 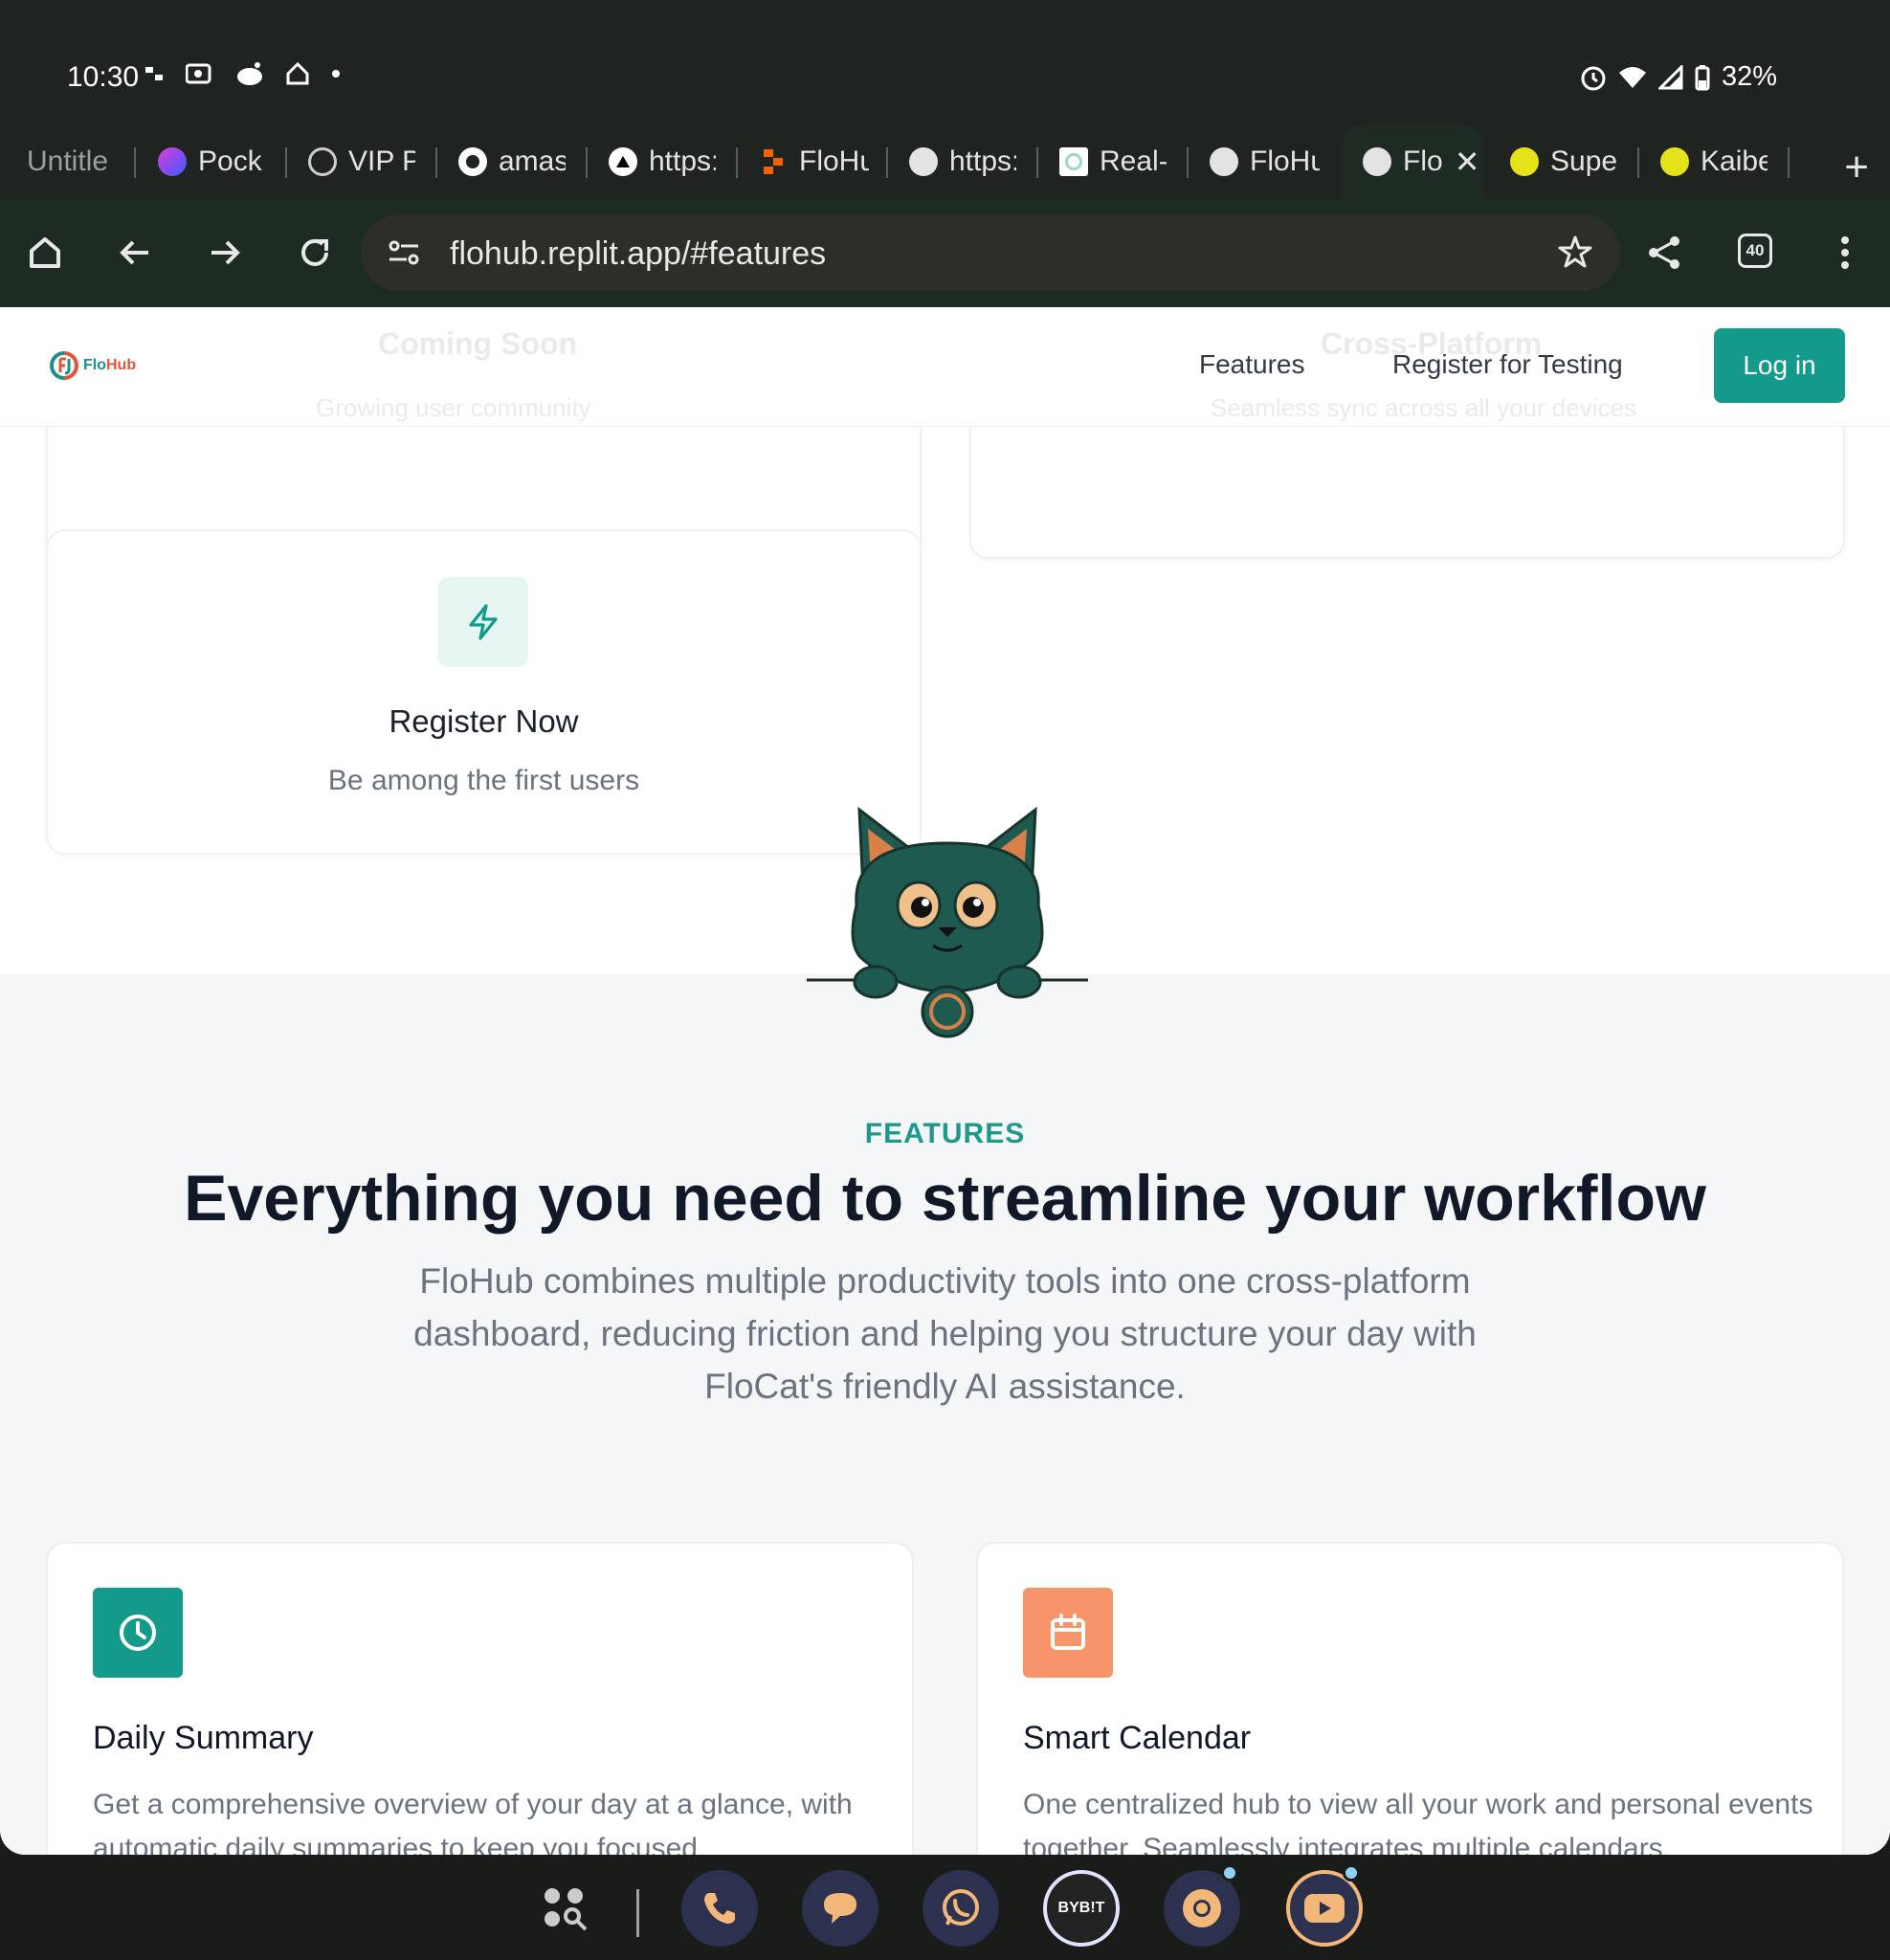 What do you see at coordinates (249, 74) in the screenshot?
I see `reddit-icon` at bounding box center [249, 74].